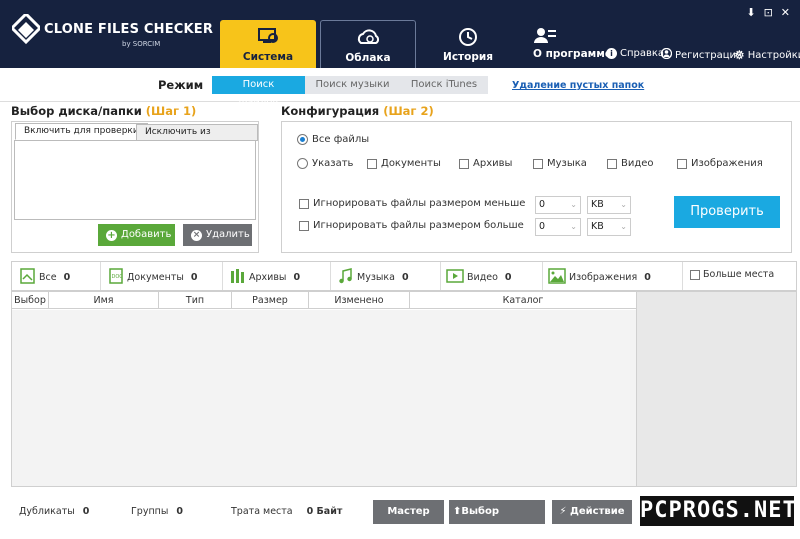 Image resolution: width=800 pixels, height=539 pixels. Describe the element at coordinates (136, 235) in the screenshot. I see `add-button: + Добавить` at that location.